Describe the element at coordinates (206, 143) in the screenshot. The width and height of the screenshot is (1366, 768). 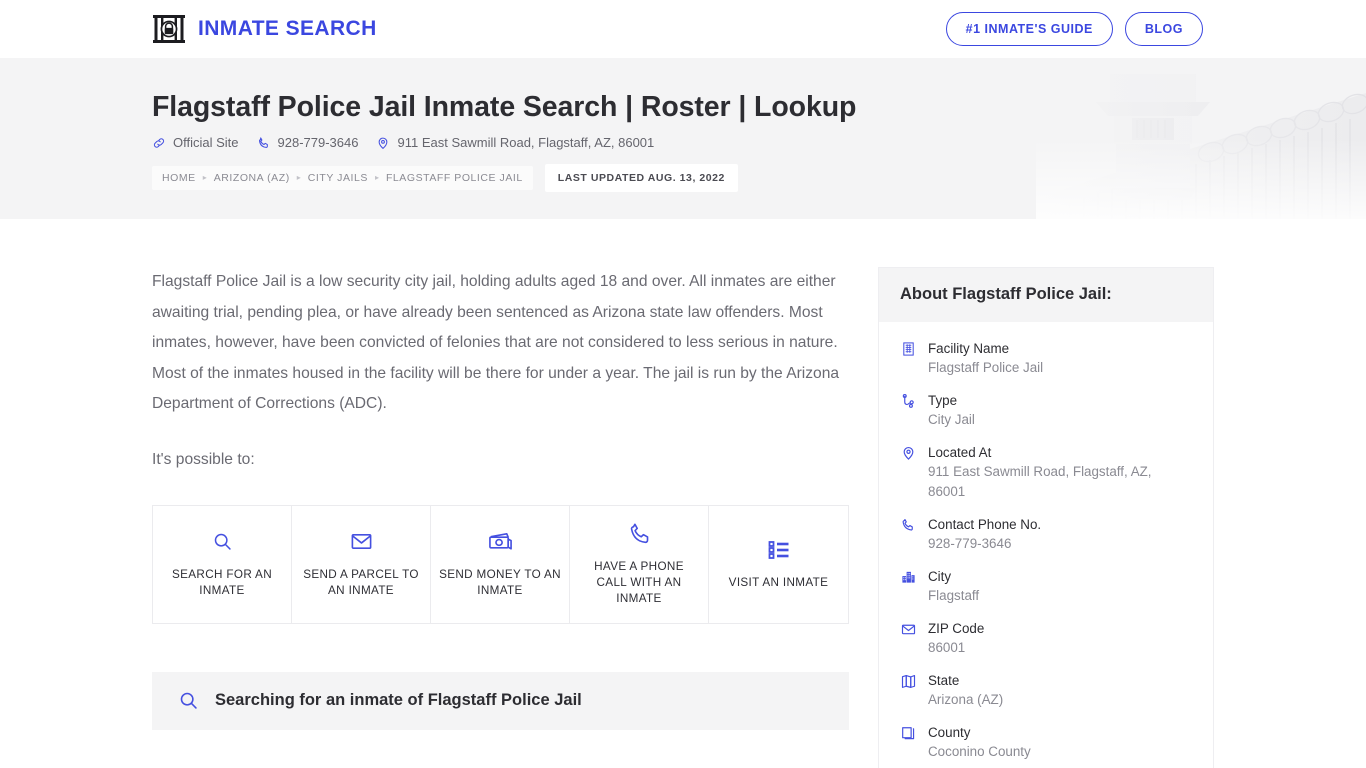
I see `official-site-label: Official Site` at that location.